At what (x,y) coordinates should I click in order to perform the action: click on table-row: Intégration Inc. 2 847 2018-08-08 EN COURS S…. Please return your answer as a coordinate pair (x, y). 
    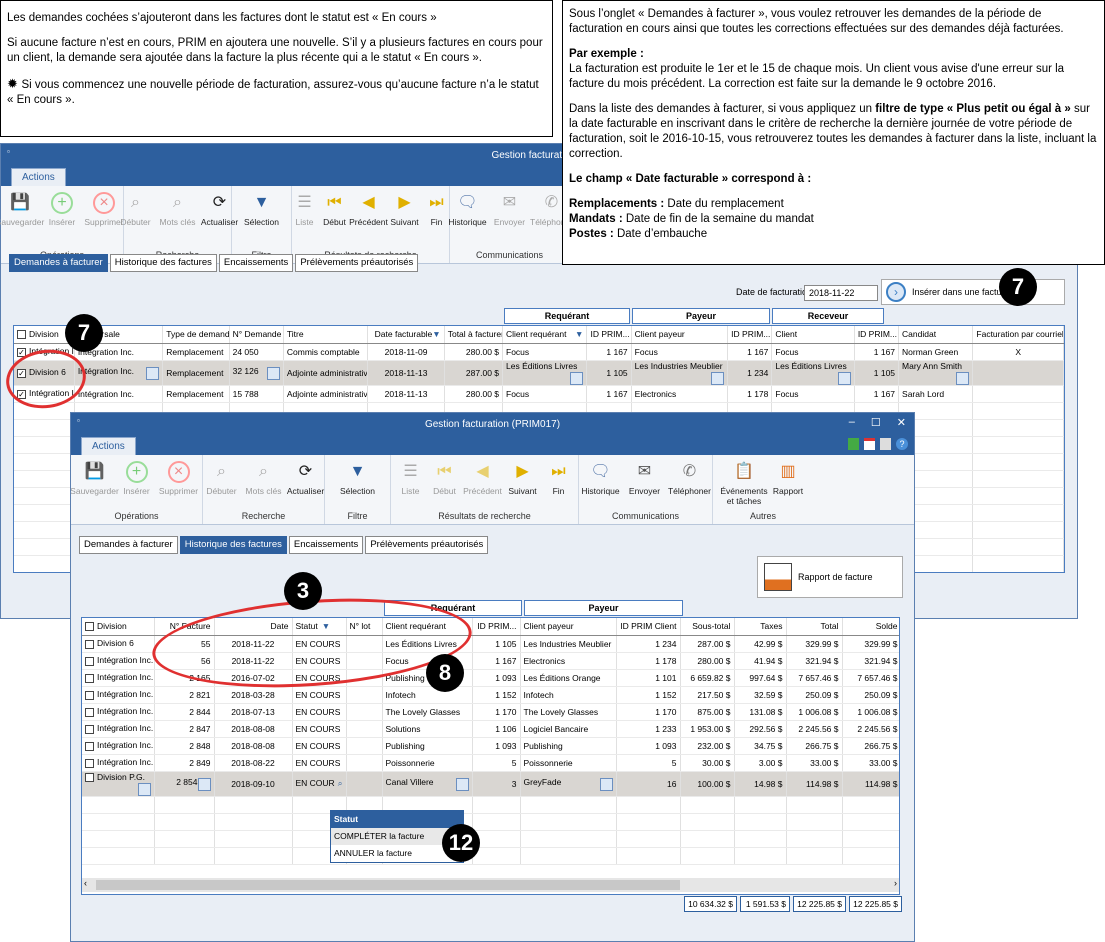
    Looking at the image, I should click on (490, 729).